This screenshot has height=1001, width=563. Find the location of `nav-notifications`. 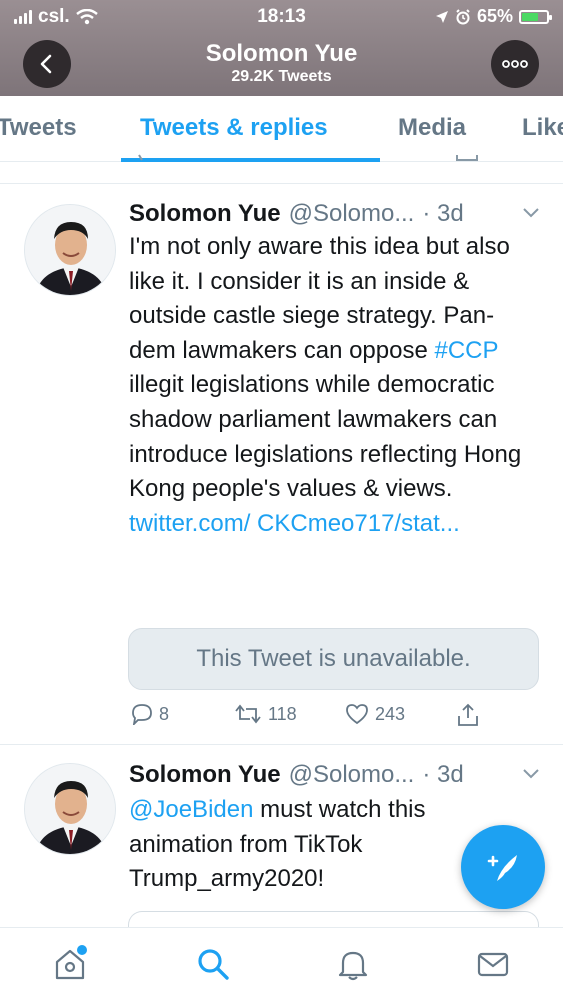

nav-notifications is located at coordinates (353, 964).